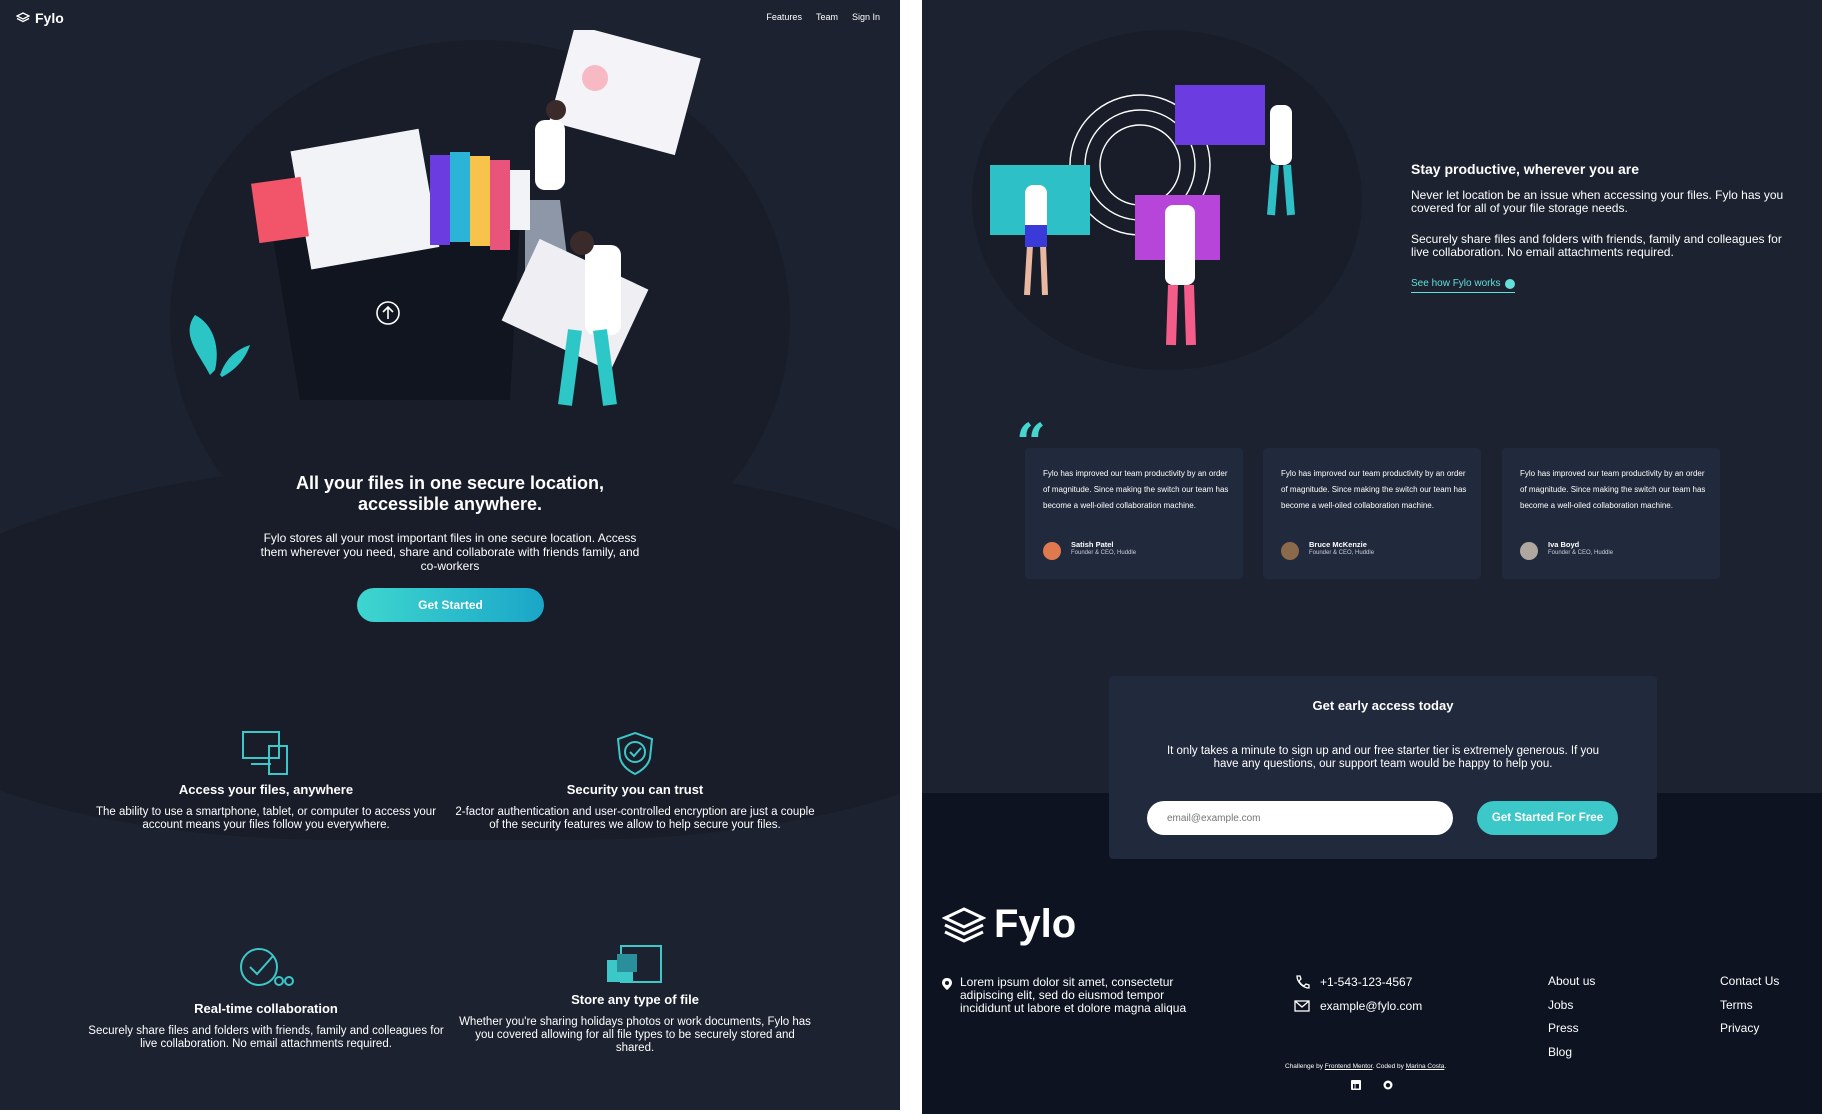  Describe the element at coordinates (1571, 981) in the screenshot. I see `footer-link-about-us: About us` at that location.